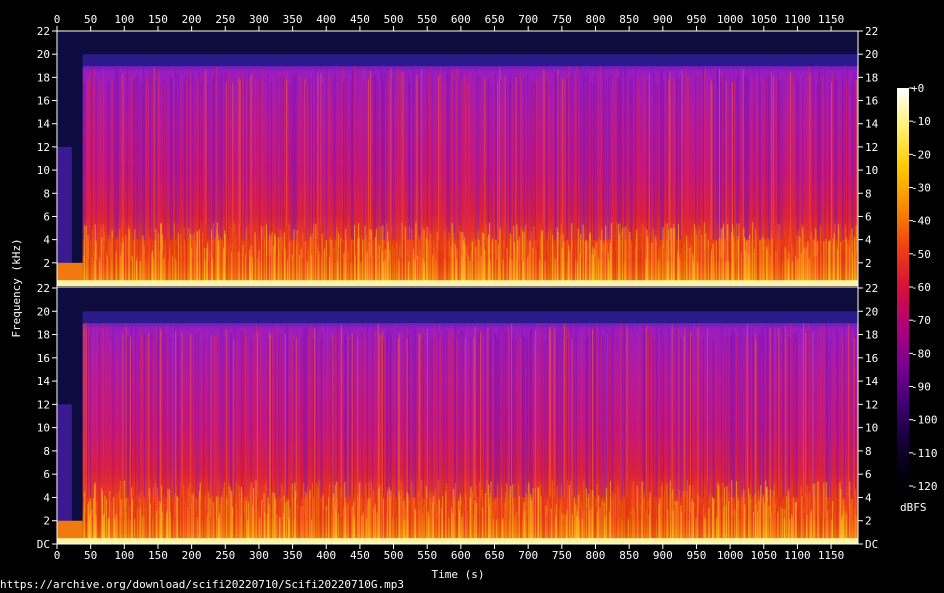 This screenshot has width=944, height=593. What do you see at coordinates (663, 19) in the screenshot?
I see `x-tick-label-top: 900` at bounding box center [663, 19].